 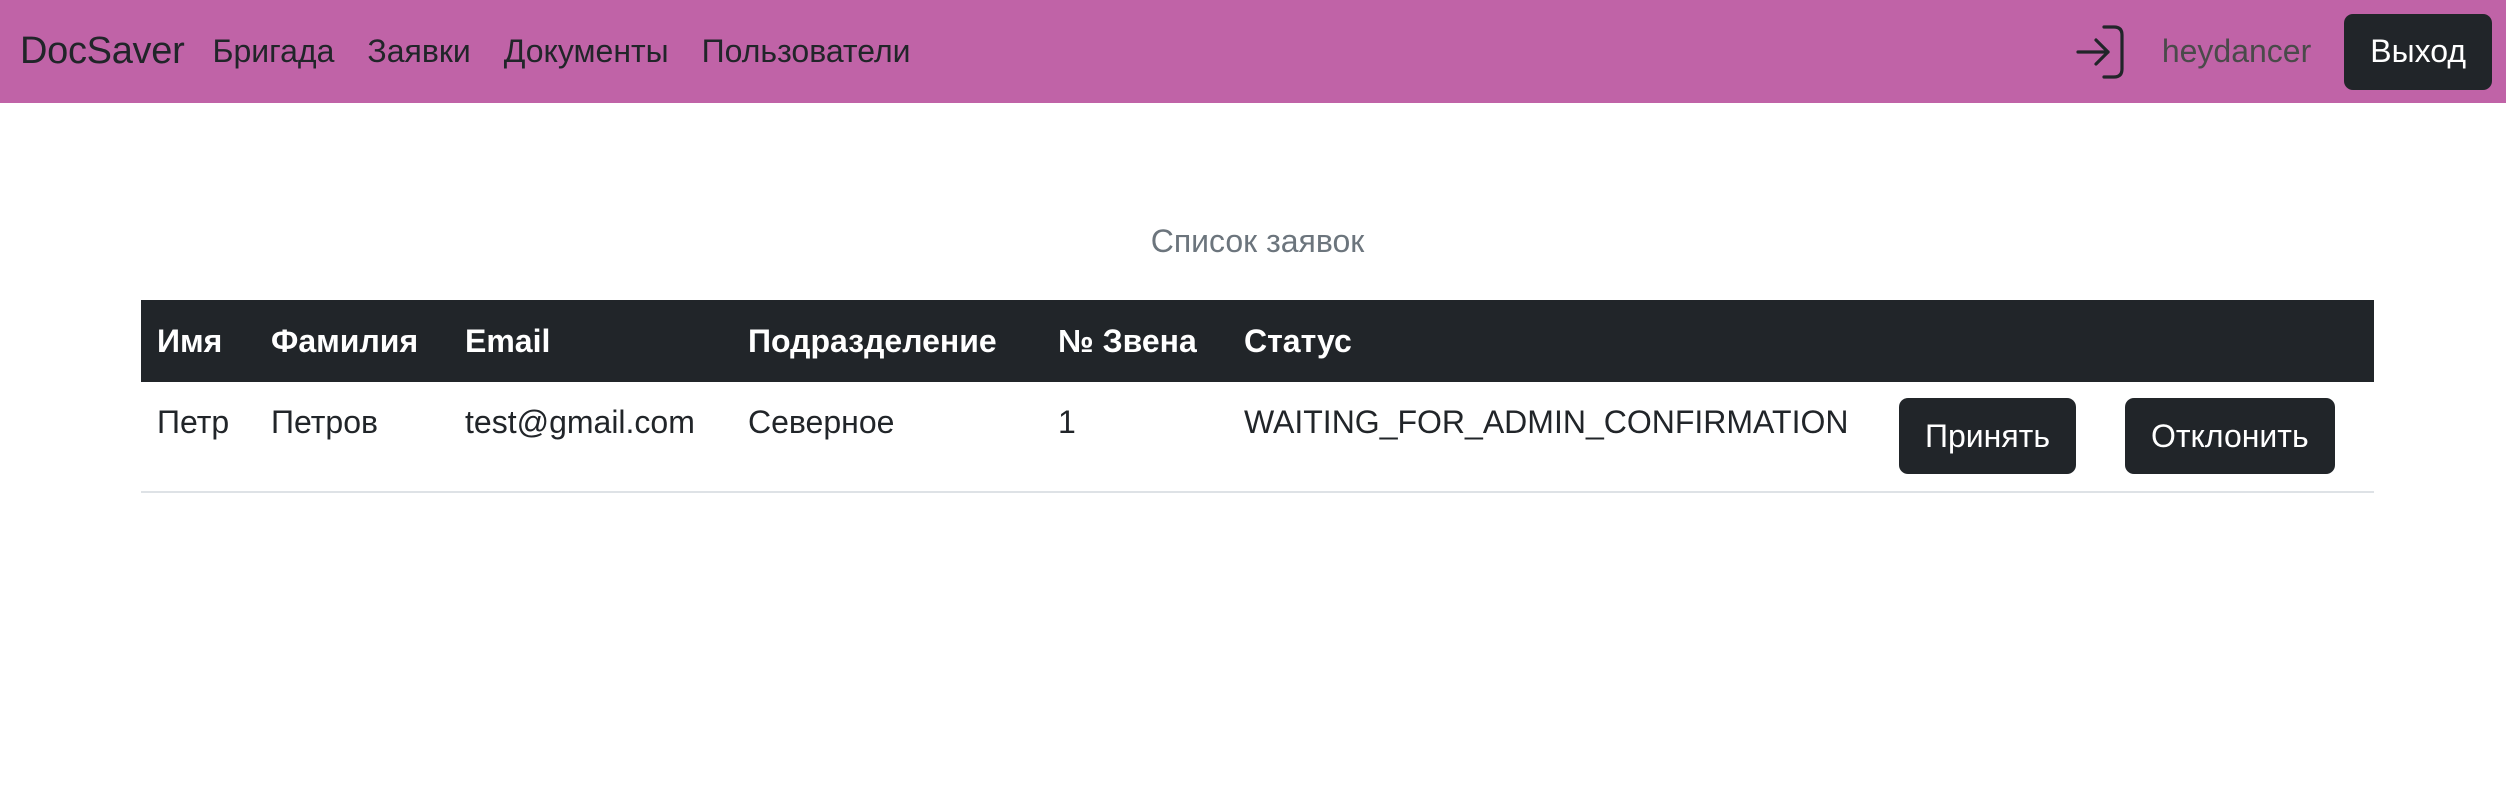 What do you see at coordinates (1987, 436) in the screenshot?
I see `accept-button: Принять` at bounding box center [1987, 436].